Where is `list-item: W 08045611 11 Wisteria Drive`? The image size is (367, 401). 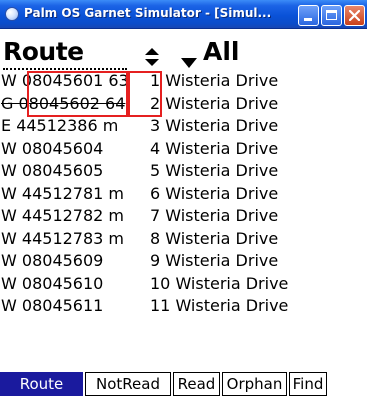 list-item: W 08045611 11 Wisteria Drive is located at coordinates (183, 306).